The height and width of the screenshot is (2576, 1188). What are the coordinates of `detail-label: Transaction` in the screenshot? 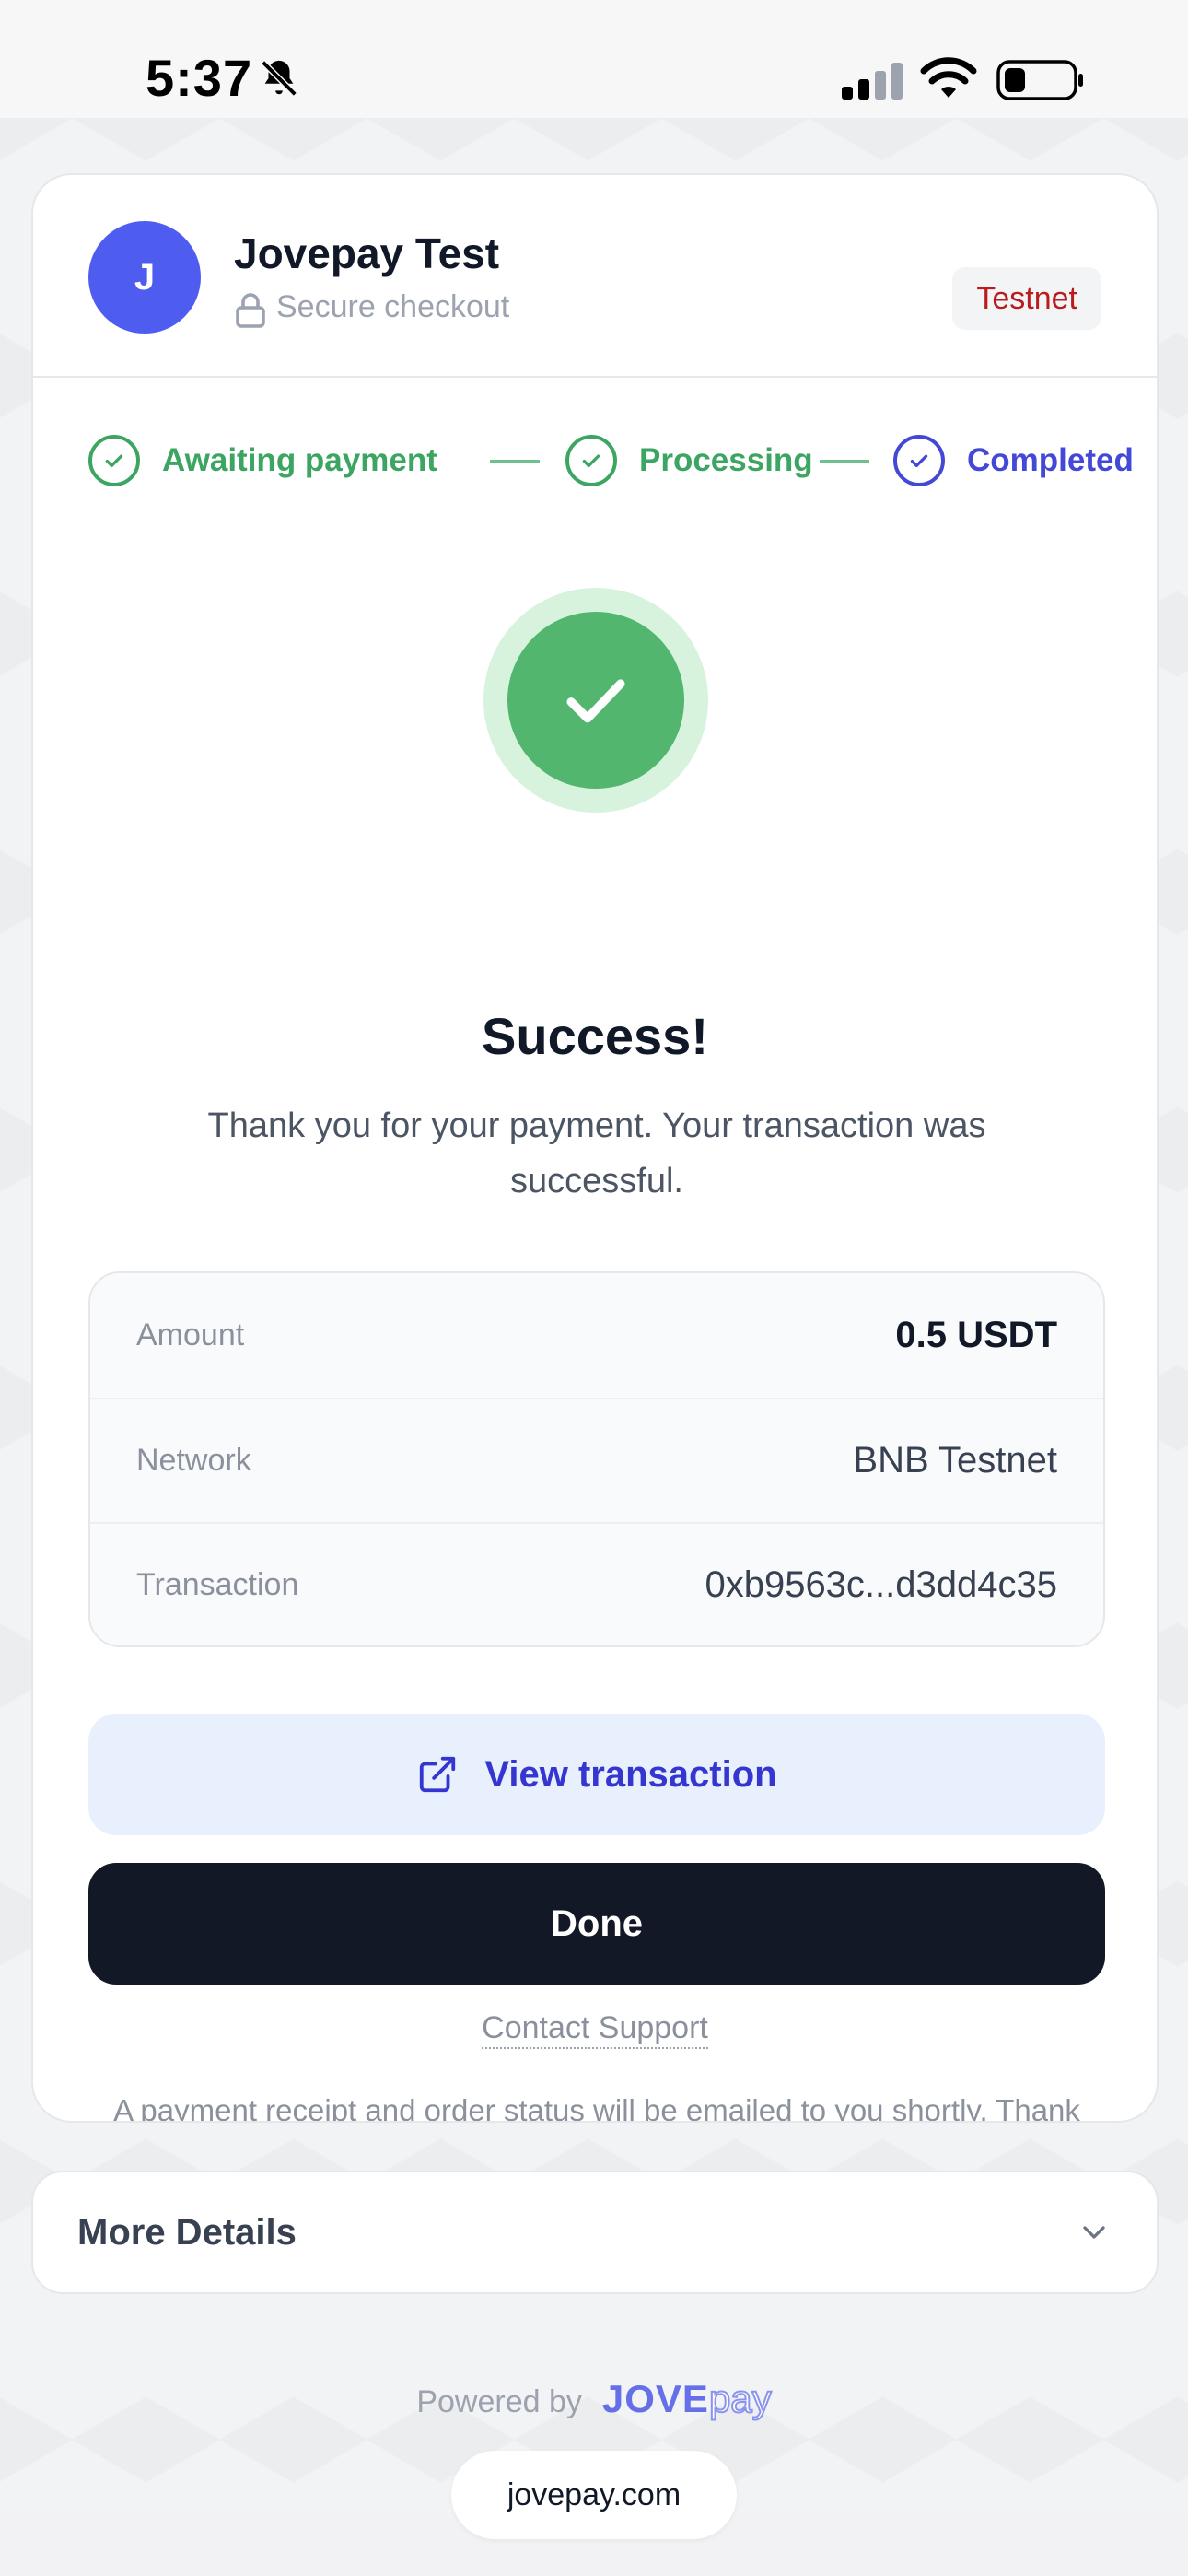 It's located at (218, 1584).